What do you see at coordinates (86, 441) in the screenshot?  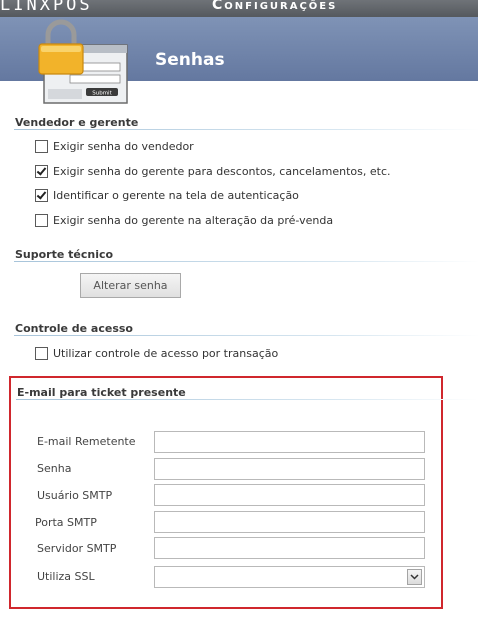 I see `field-label-email-remetente: E-mail Remetente` at bounding box center [86, 441].